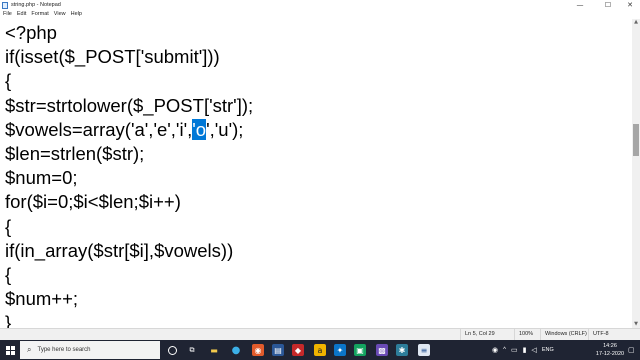  I want to click on dropbox-icon: ✦, so click(340, 350).